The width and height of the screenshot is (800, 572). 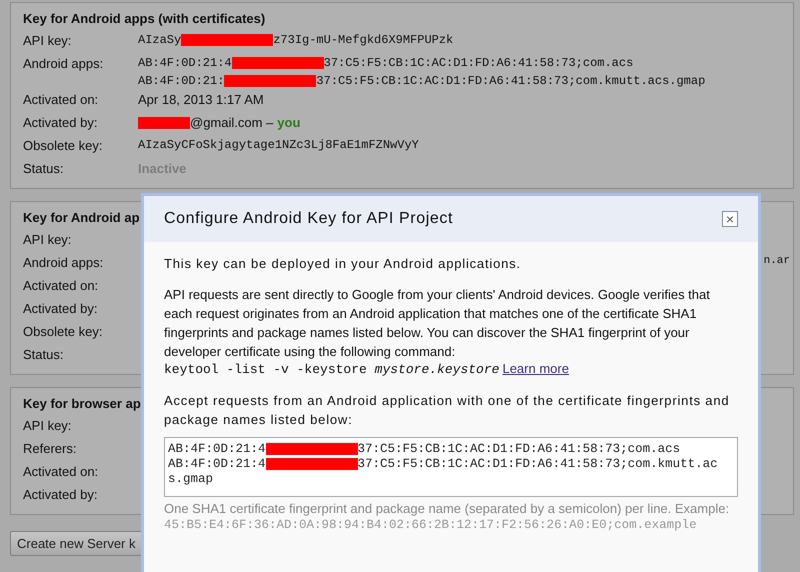 What do you see at coordinates (232, 122) in the screenshot?
I see `field-value: @gmail.com –` at bounding box center [232, 122].